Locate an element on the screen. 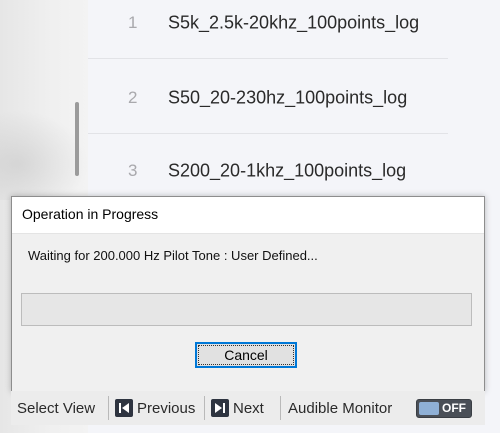 The image size is (500, 433). cancel-button: Cancel is located at coordinates (246, 355).